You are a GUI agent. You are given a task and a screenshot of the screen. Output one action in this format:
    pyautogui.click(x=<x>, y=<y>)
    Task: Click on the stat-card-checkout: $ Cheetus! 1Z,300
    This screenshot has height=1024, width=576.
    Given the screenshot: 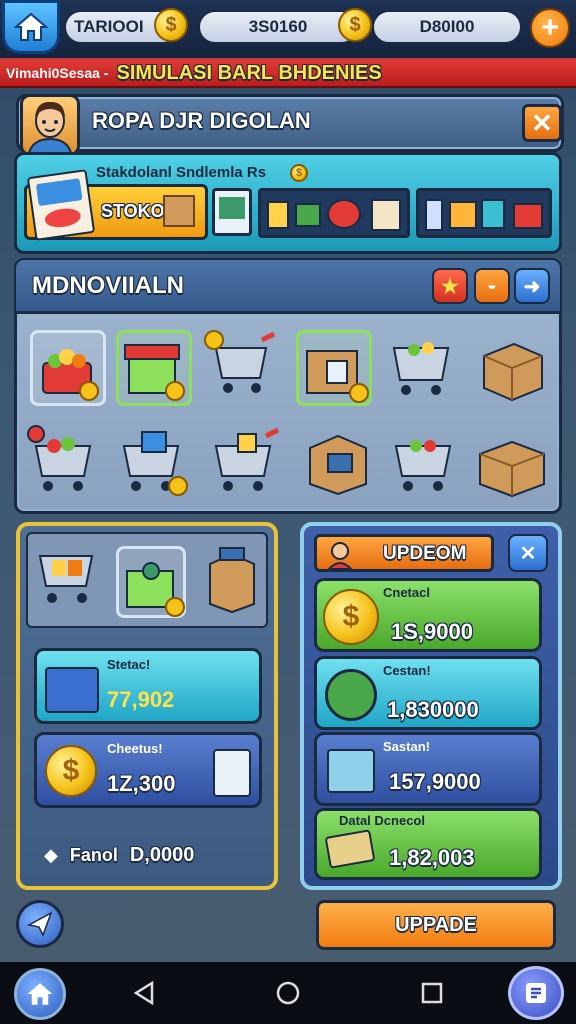 What is the action you would take?
    pyautogui.click(x=148, y=770)
    